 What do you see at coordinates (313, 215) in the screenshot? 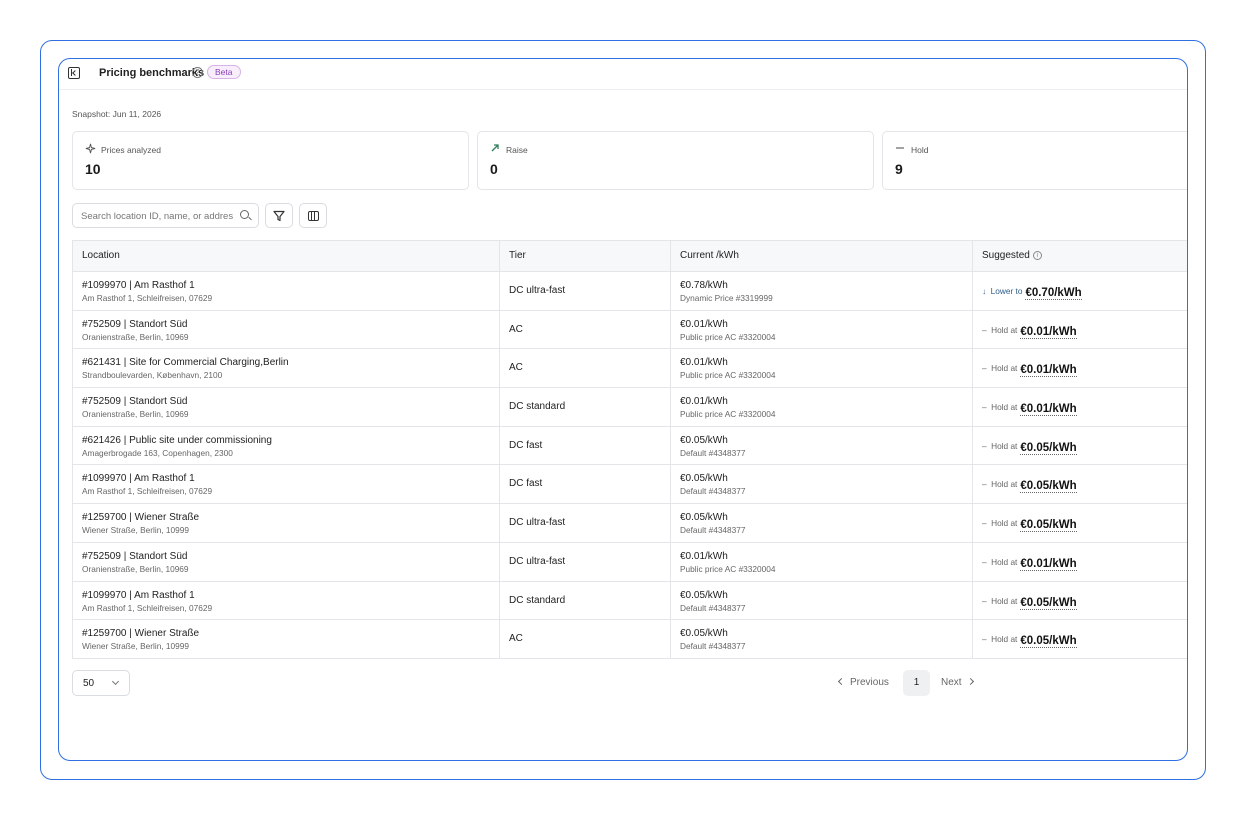
I see `columns-button` at bounding box center [313, 215].